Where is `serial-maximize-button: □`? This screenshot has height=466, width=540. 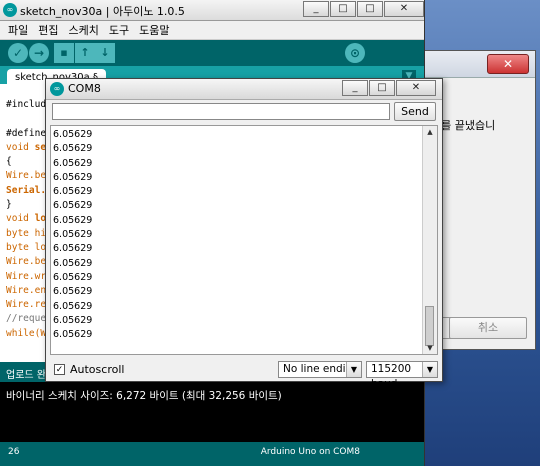
serial-maximize-button: □ is located at coordinates (382, 88).